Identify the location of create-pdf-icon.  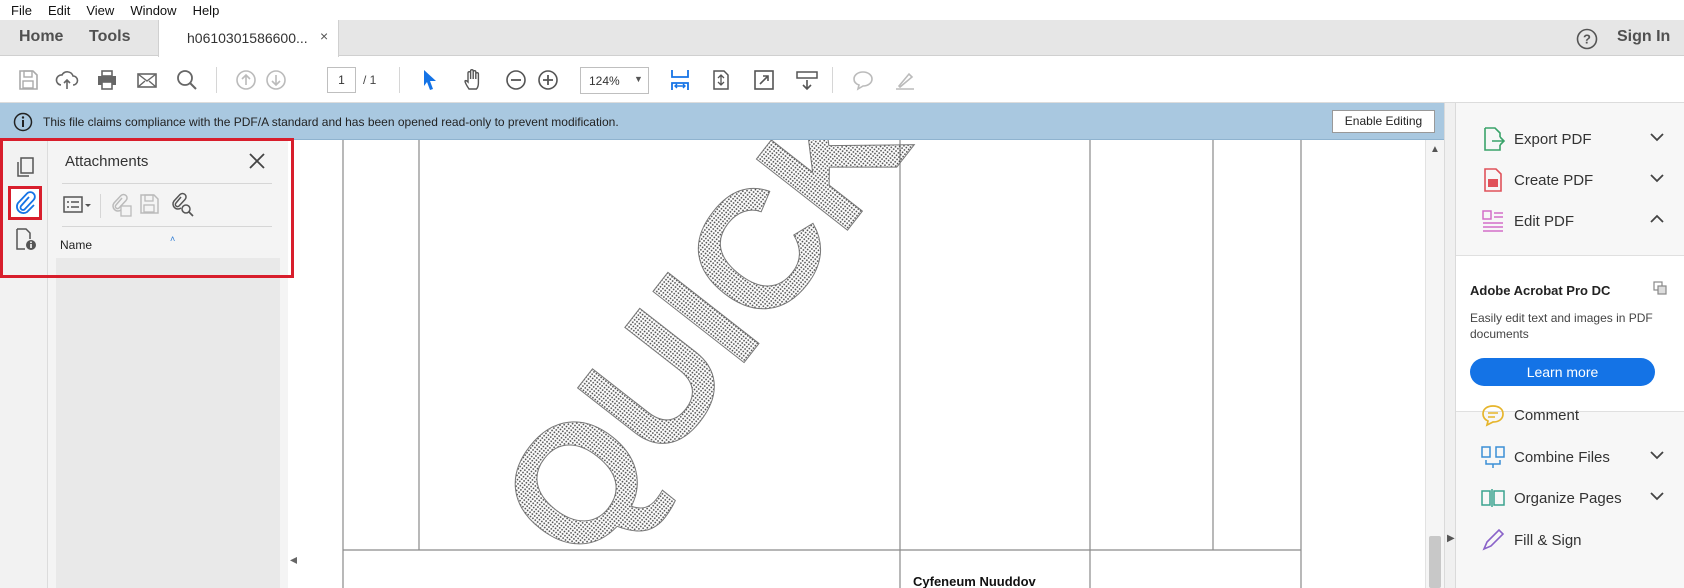
(1493, 180).